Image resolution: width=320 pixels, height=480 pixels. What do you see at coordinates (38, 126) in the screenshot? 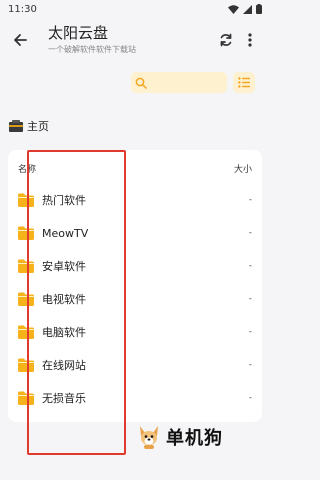
I see `breadcrumb-home-label: 主页` at bounding box center [38, 126].